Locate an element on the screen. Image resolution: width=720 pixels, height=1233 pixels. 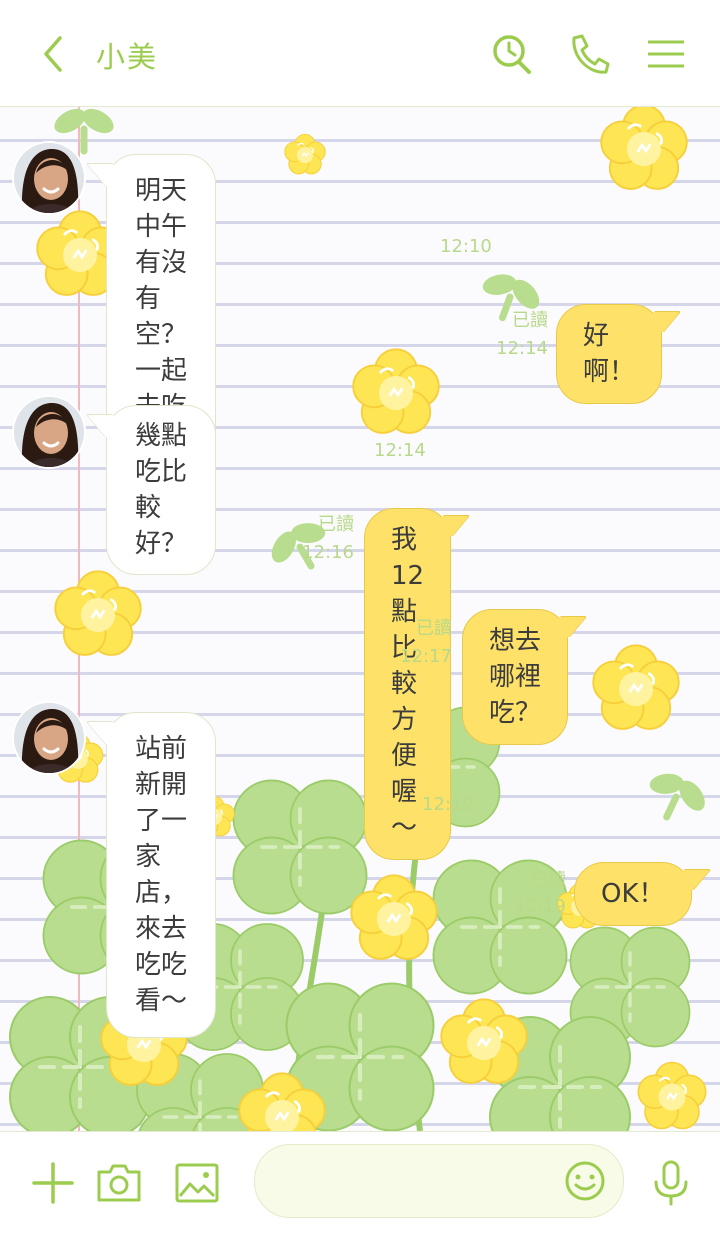
hamburger-menu-icon is located at coordinates (666, 54).